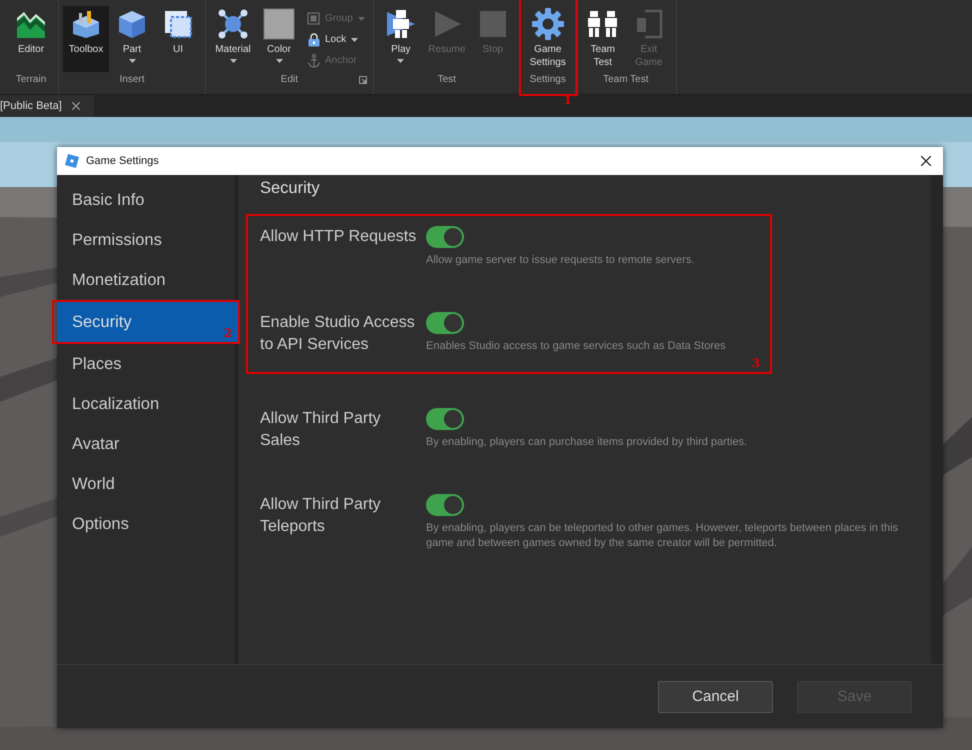  Describe the element at coordinates (146, 280) in the screenshot. I see `sidebar-item: Monetization` at that location.